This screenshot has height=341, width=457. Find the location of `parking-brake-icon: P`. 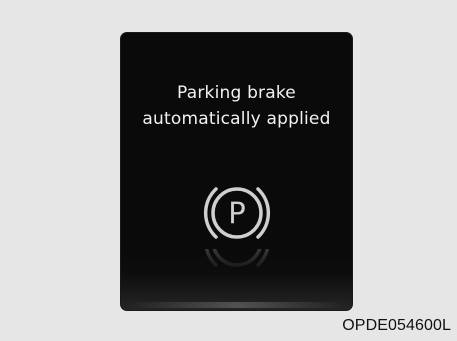

parking-brake-icon: P is located at coordinates (237, 213).